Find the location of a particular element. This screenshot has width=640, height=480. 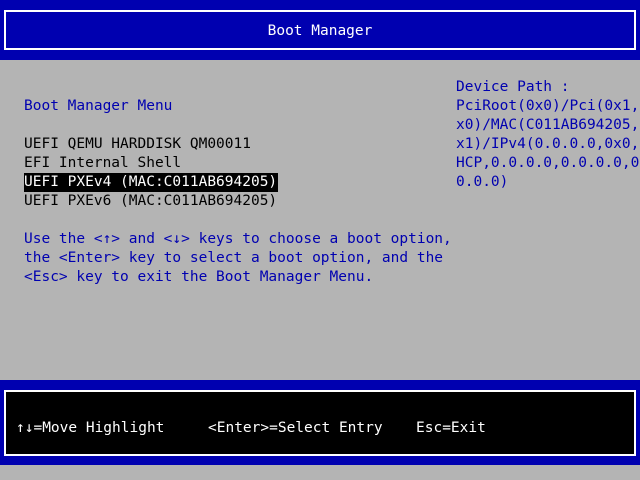

device-path-line: x1)/IPv4(0.0.0.0,0x0,D is located at coordinates (548, 144).